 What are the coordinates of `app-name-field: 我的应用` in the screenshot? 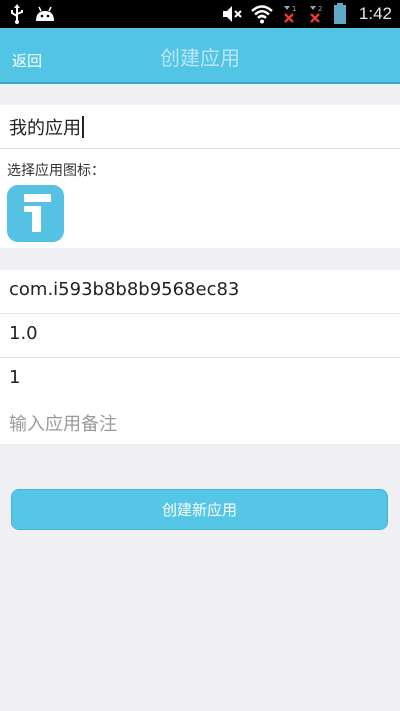 It's located at (200, 127).